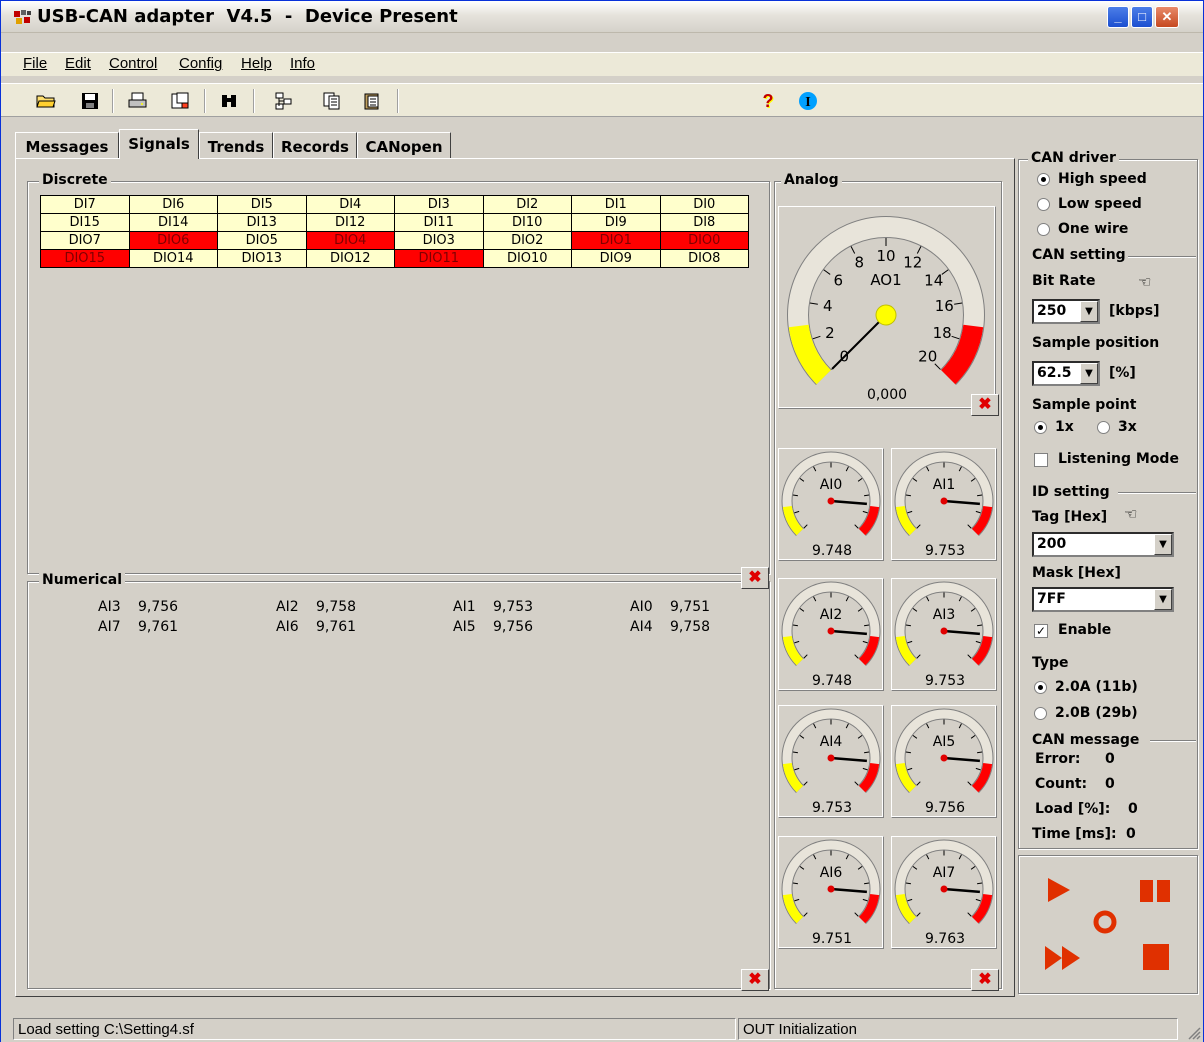  What do you see at coordinates (1071, 492) in the screenshot?
I see `id-setting-label: ID setting` at bounding box center [1071, 492].